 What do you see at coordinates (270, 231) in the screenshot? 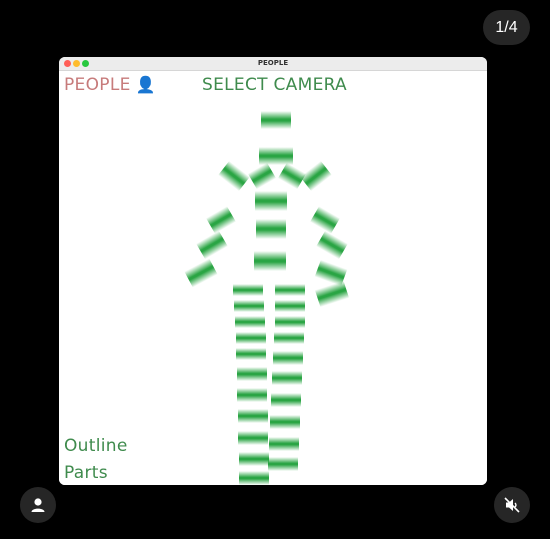
I see `torso-part` at bounding box center [270, 231].